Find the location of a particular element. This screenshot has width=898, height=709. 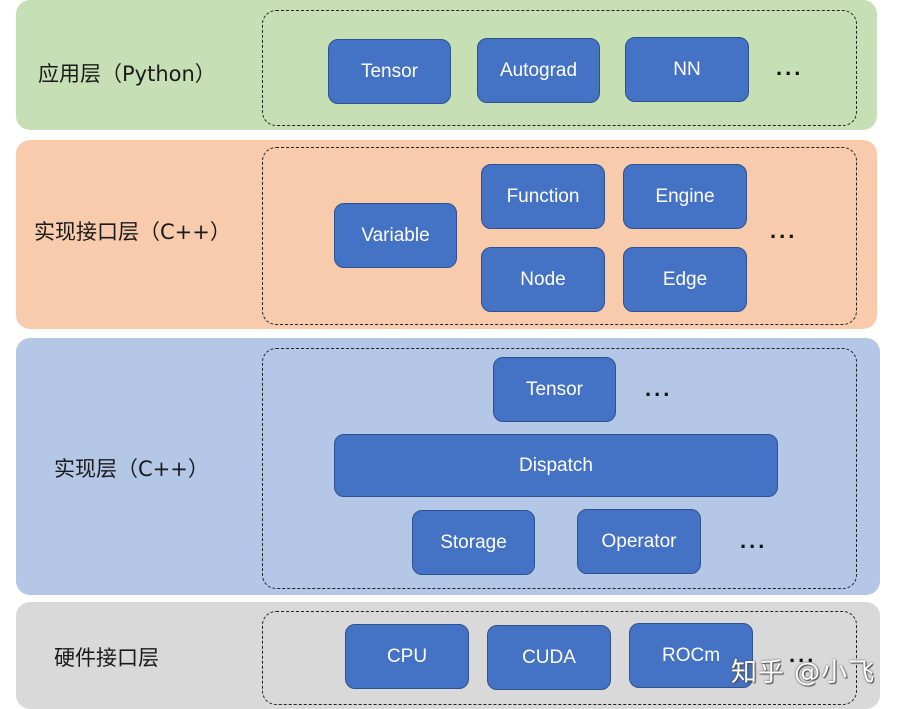

component-tensor-impl: Tensor is located at coordinates (554, 389).